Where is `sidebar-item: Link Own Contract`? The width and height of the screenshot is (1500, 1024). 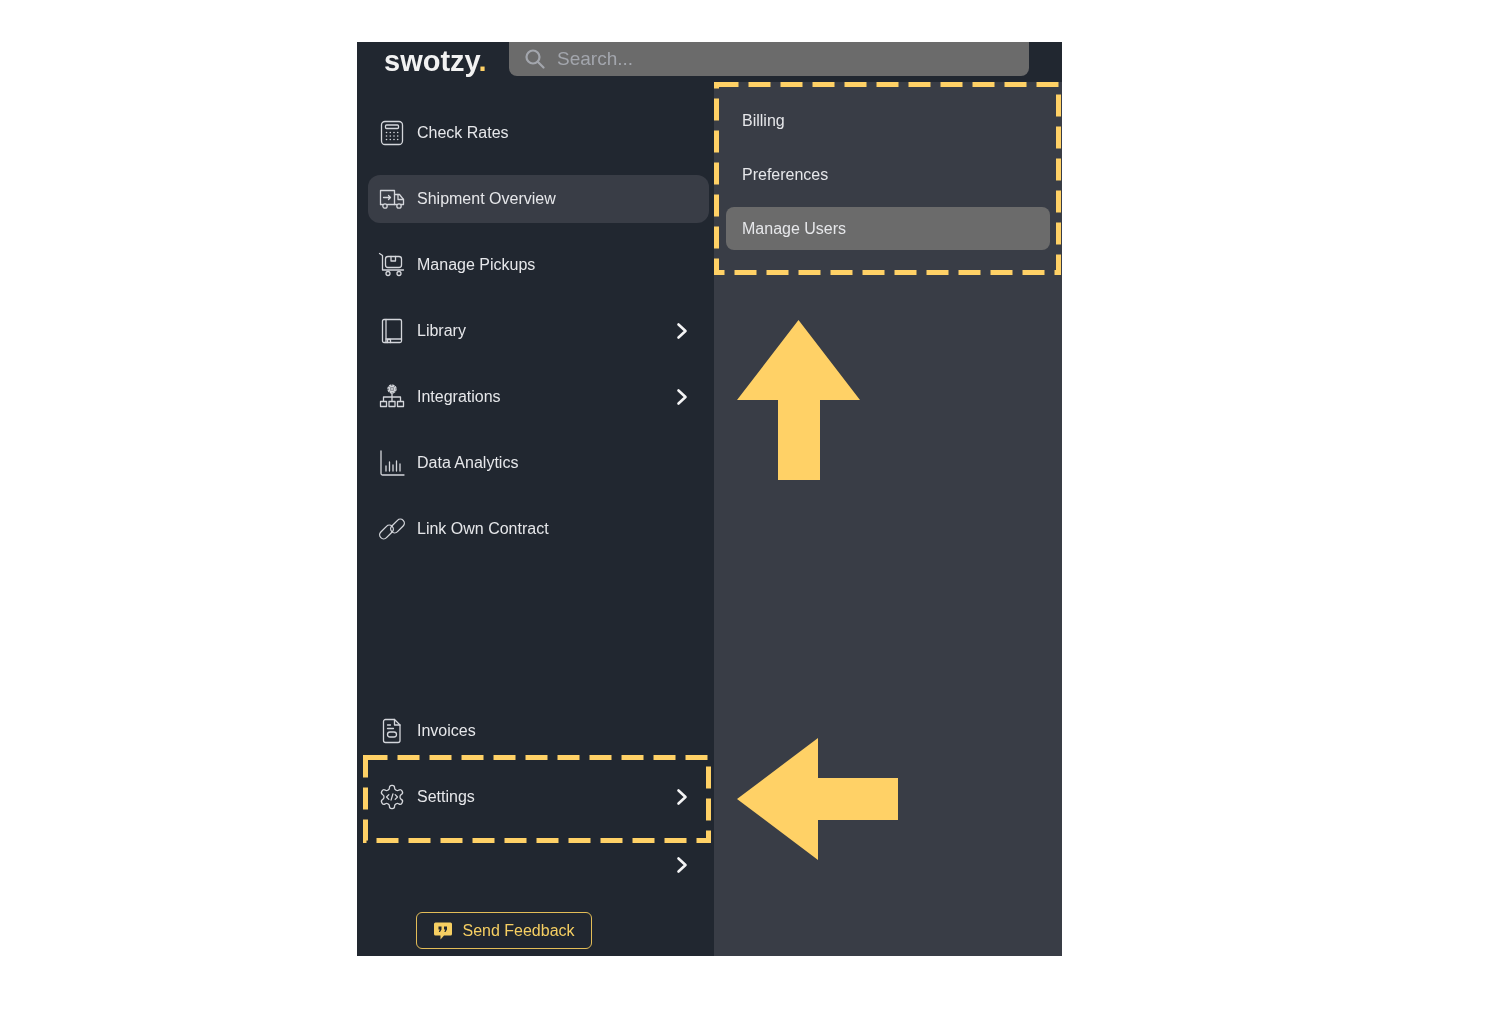
sidebar-item: Link Own Contract is located at coordinates (538, 529).